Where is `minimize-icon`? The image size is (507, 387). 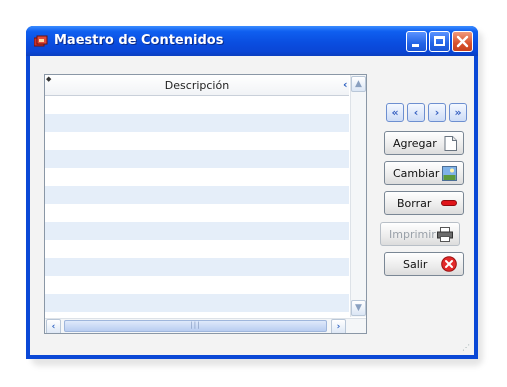 minimize-icon is located at coordinates (415, 45).